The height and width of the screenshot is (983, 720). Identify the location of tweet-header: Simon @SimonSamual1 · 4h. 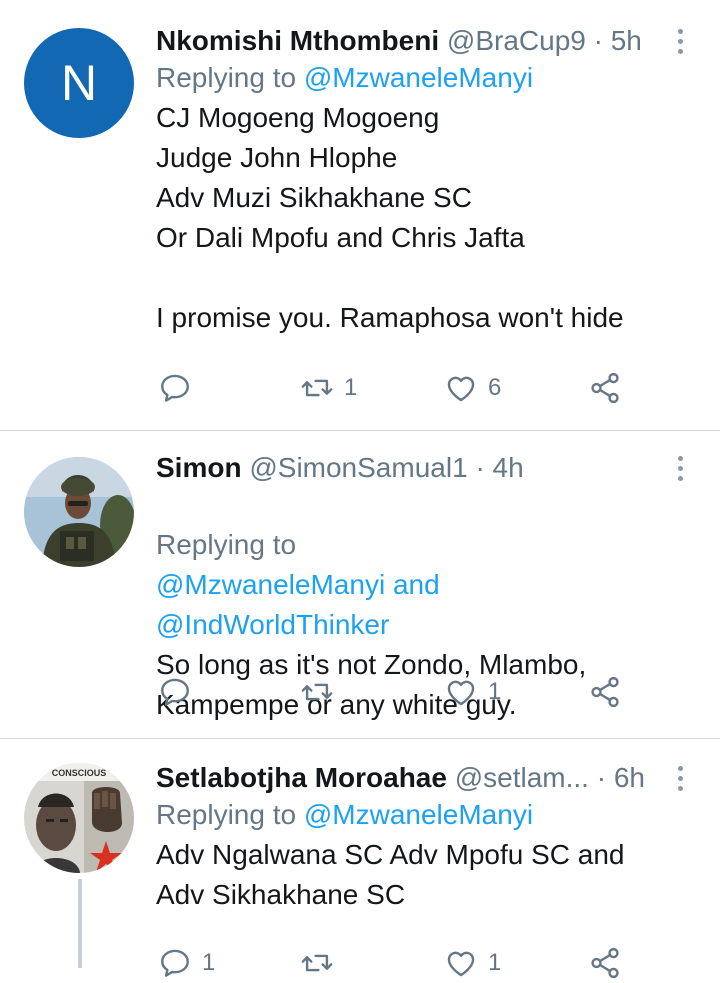
(428, 468).